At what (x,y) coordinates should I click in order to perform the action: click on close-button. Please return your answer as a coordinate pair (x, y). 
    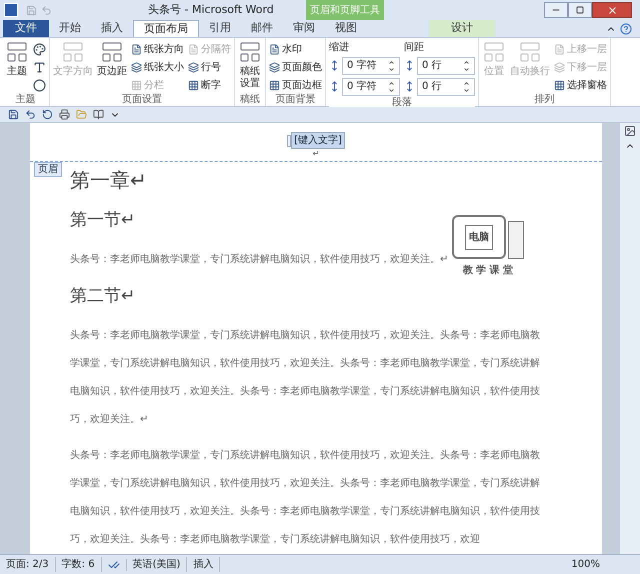
    Looking at the image, I should click on (612, 10).